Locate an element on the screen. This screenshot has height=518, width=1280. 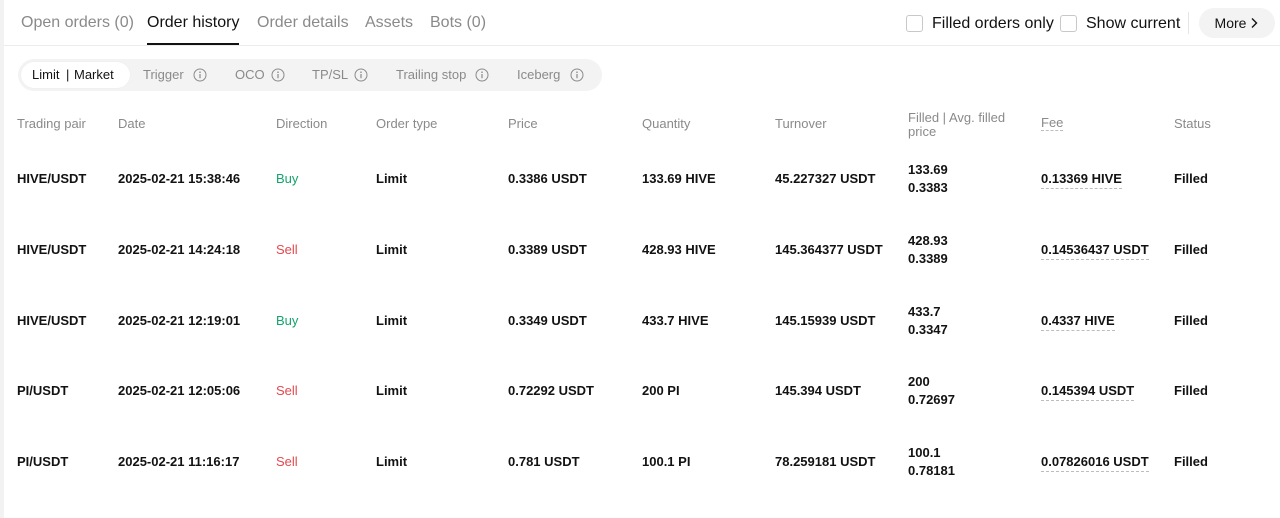
cell-date: 2025-02-21 14:24:18 is located at coordinates (179, 249).